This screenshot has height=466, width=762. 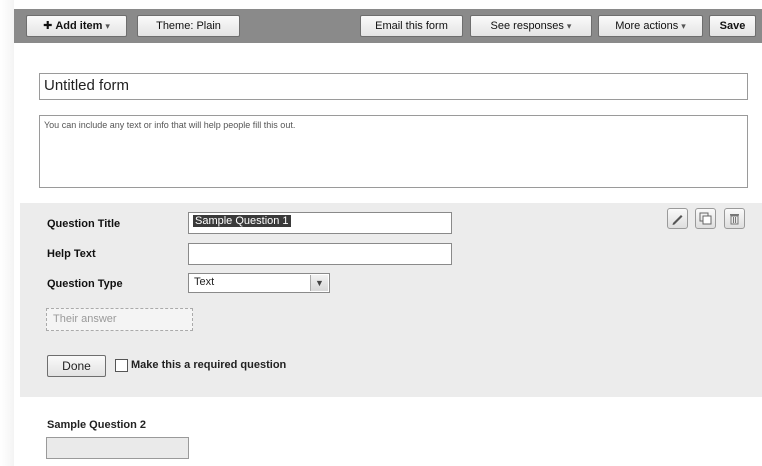 I want to click on required-checkbox, so click(x=121, y=365).